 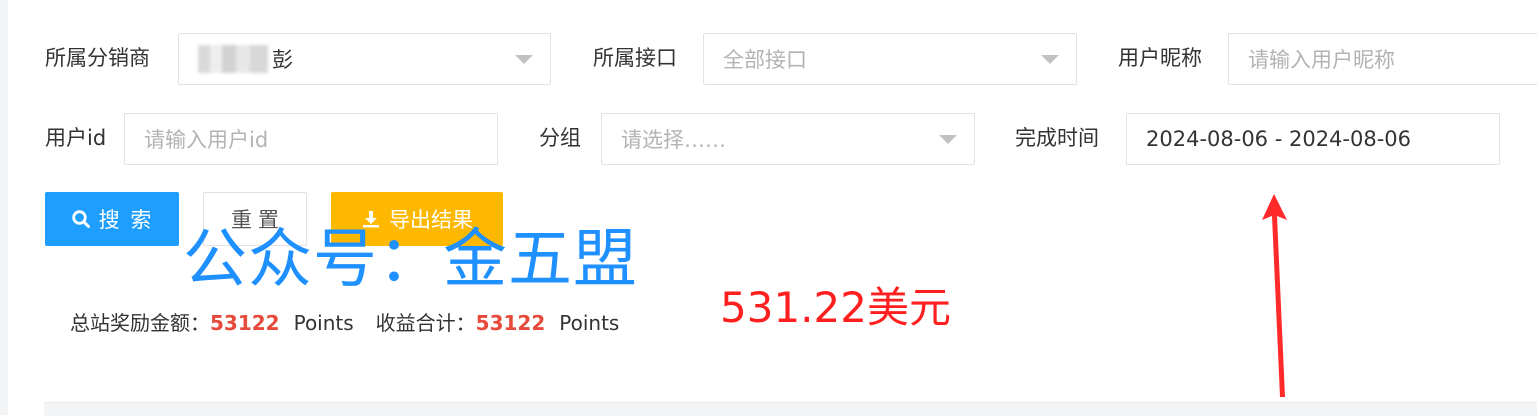 What do you see at coordinates (589, 323) in the screenshot?
I see `income-unit: Points` at bounding box center [589, 323].